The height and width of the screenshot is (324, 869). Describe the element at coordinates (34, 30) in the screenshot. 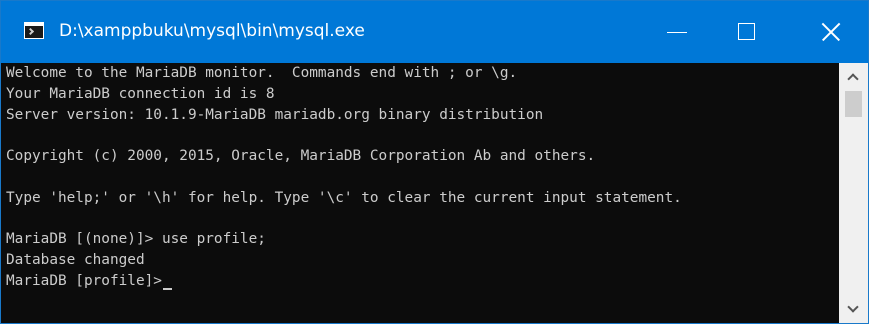

I see `console-app-icon` at that location.